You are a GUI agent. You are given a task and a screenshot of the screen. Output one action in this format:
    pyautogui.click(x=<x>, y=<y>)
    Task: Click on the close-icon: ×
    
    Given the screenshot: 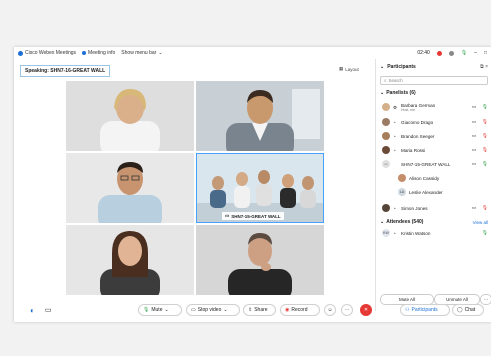 What is the action you would take?
    pyautogui.click(x=486, y=67)
    